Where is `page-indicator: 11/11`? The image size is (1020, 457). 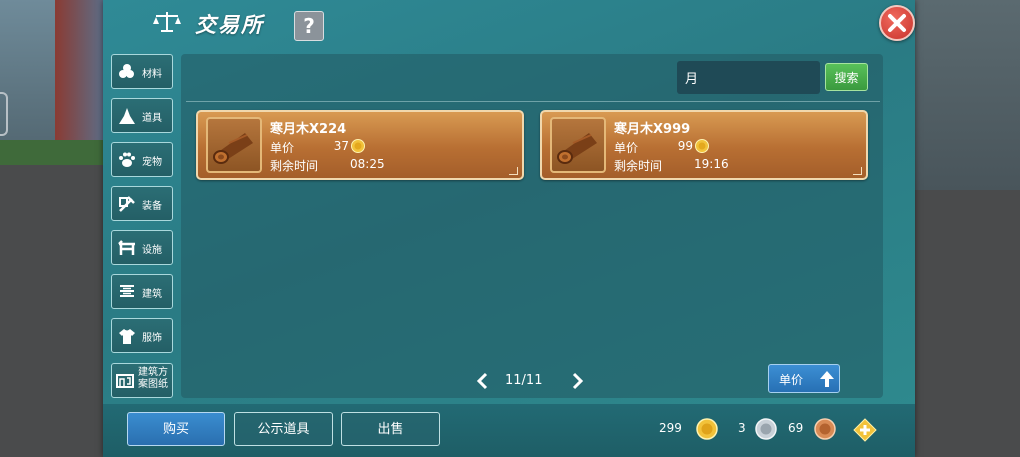 page-indicator: 11/11 is located at coordinates (524, 380).